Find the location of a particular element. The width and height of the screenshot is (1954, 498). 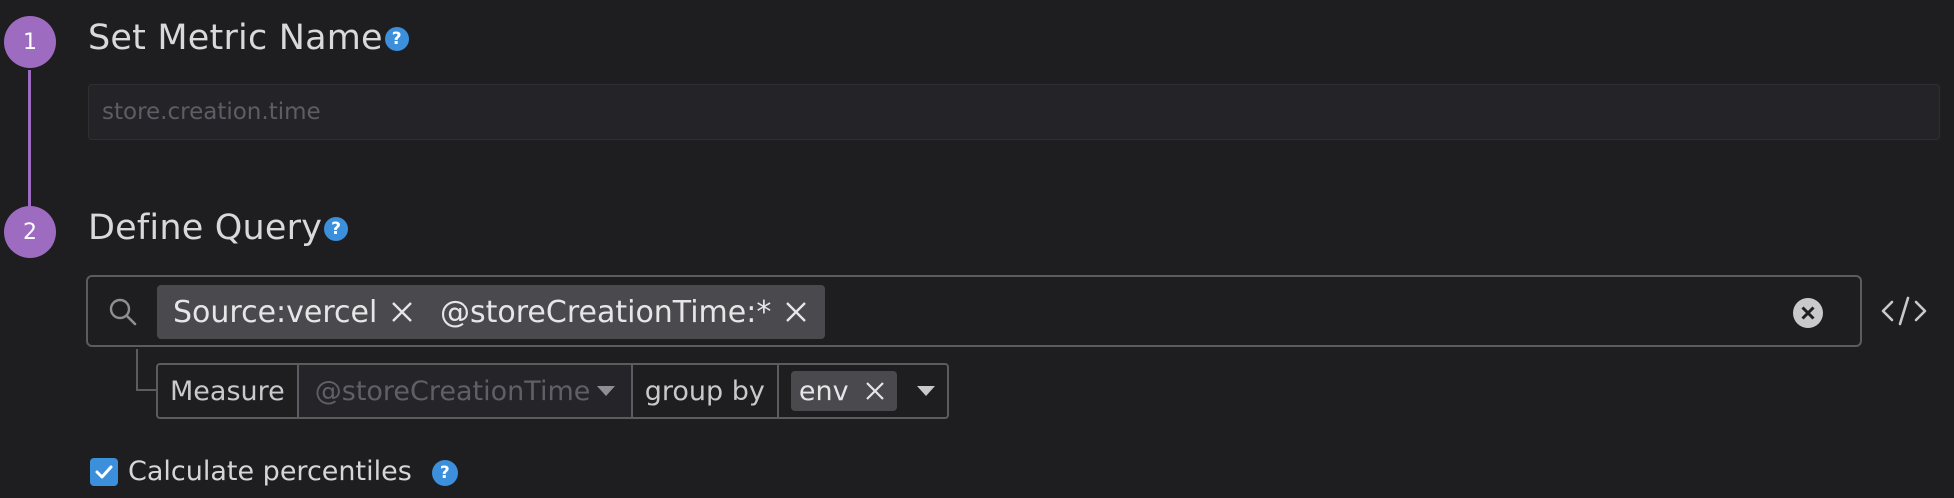

step-2-title: Define Query ? is located at coordinates (218, 228).